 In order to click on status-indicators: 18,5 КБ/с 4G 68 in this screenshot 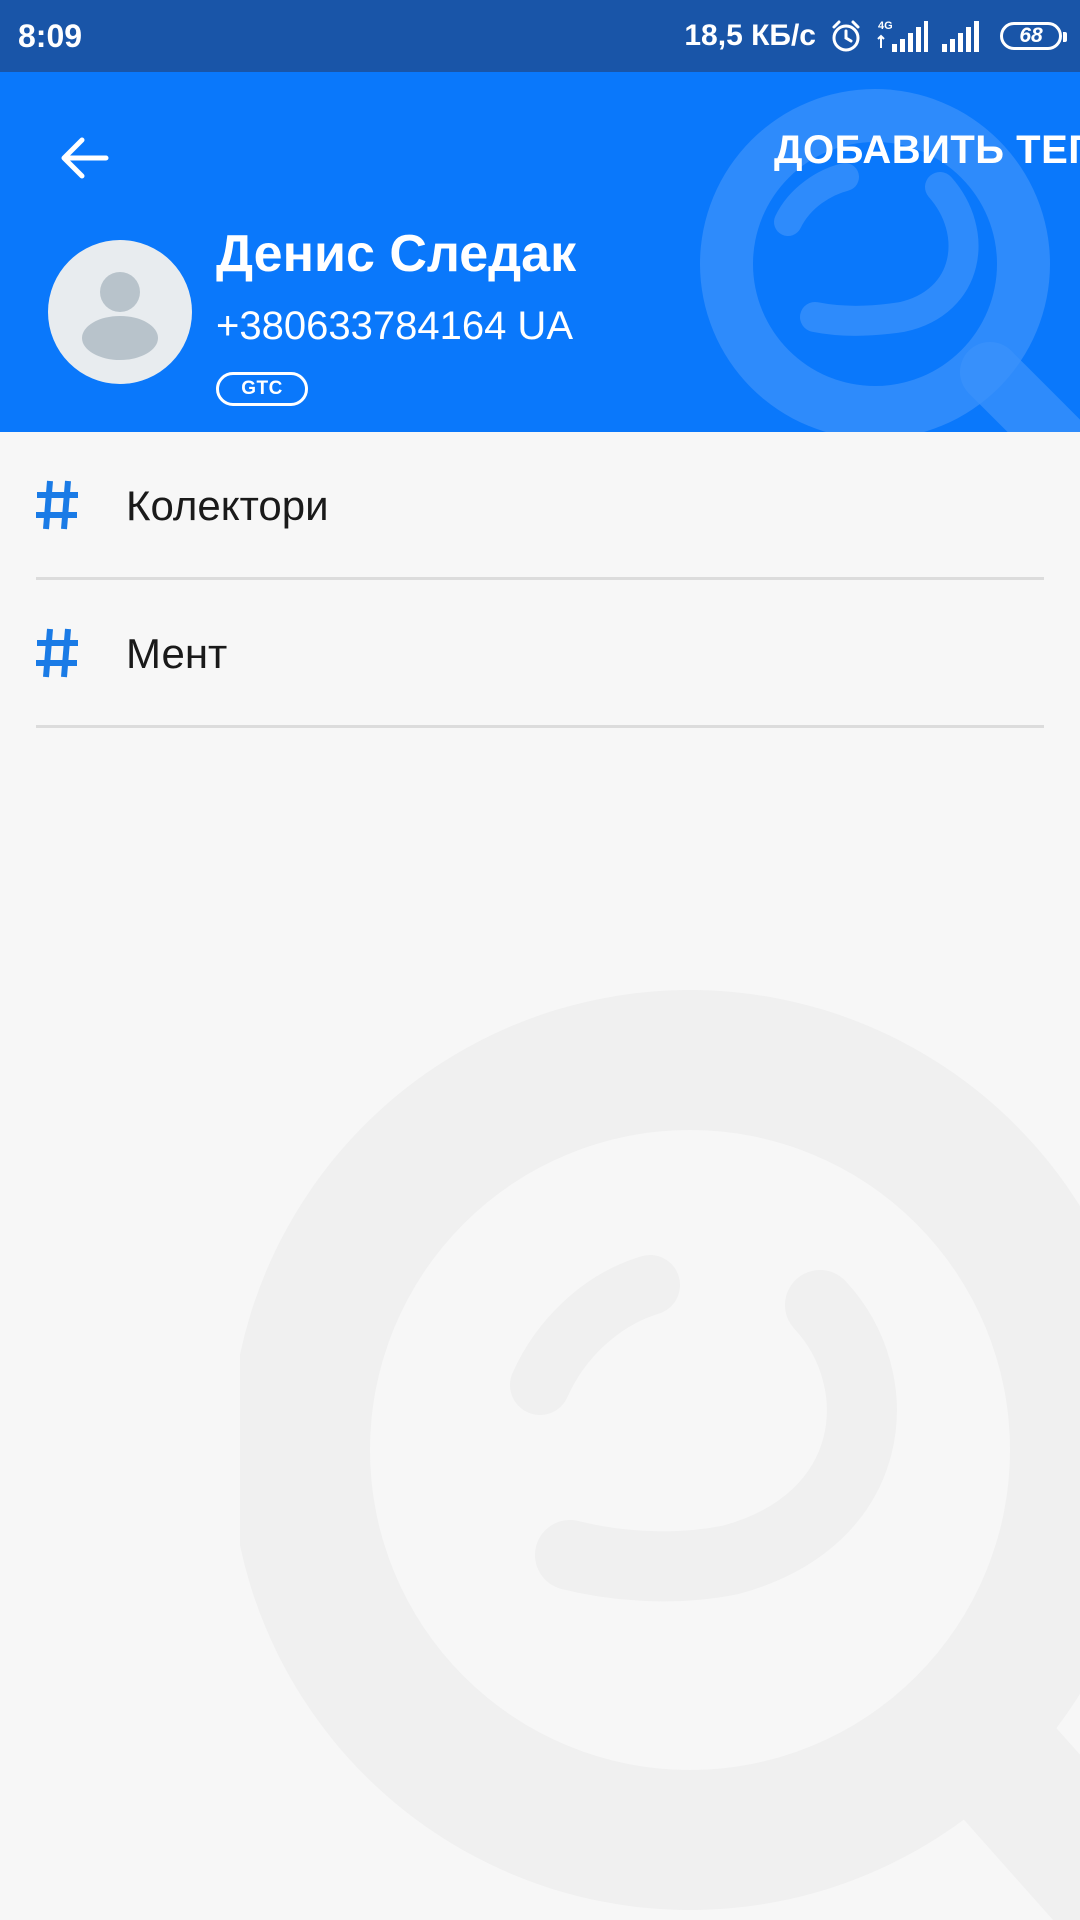, I will do `click(875, 36)`.